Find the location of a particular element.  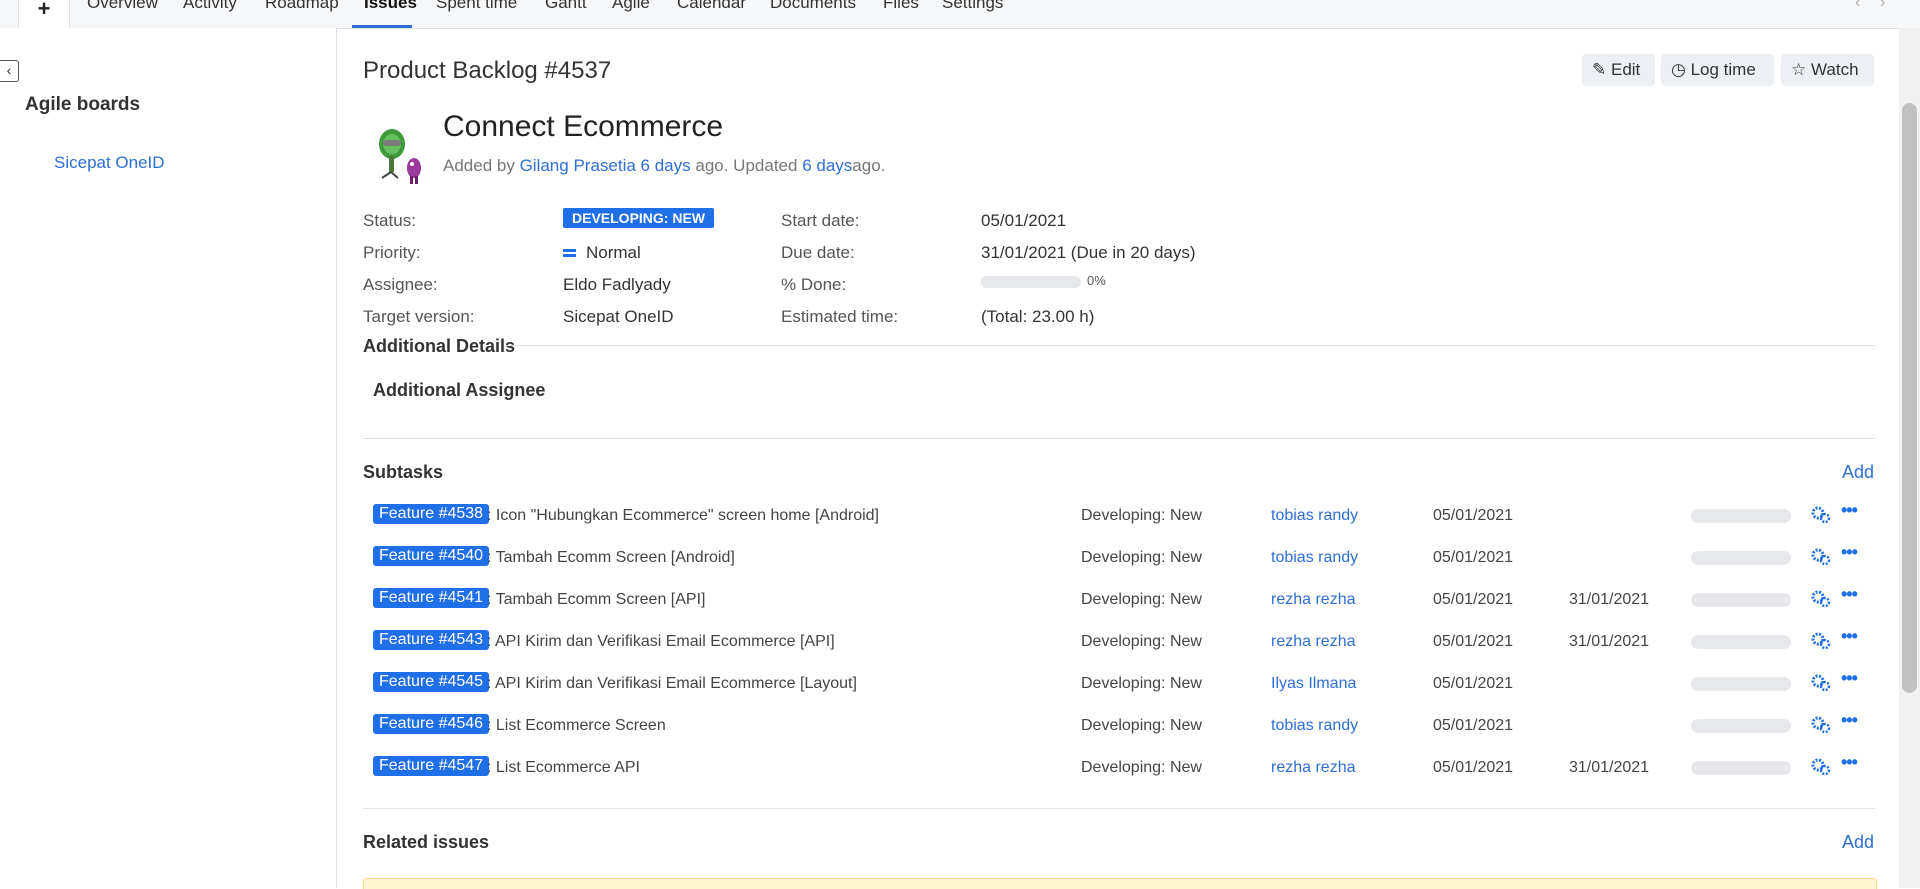

clock-icon: ◷ is located at coordinates (1678, 69).